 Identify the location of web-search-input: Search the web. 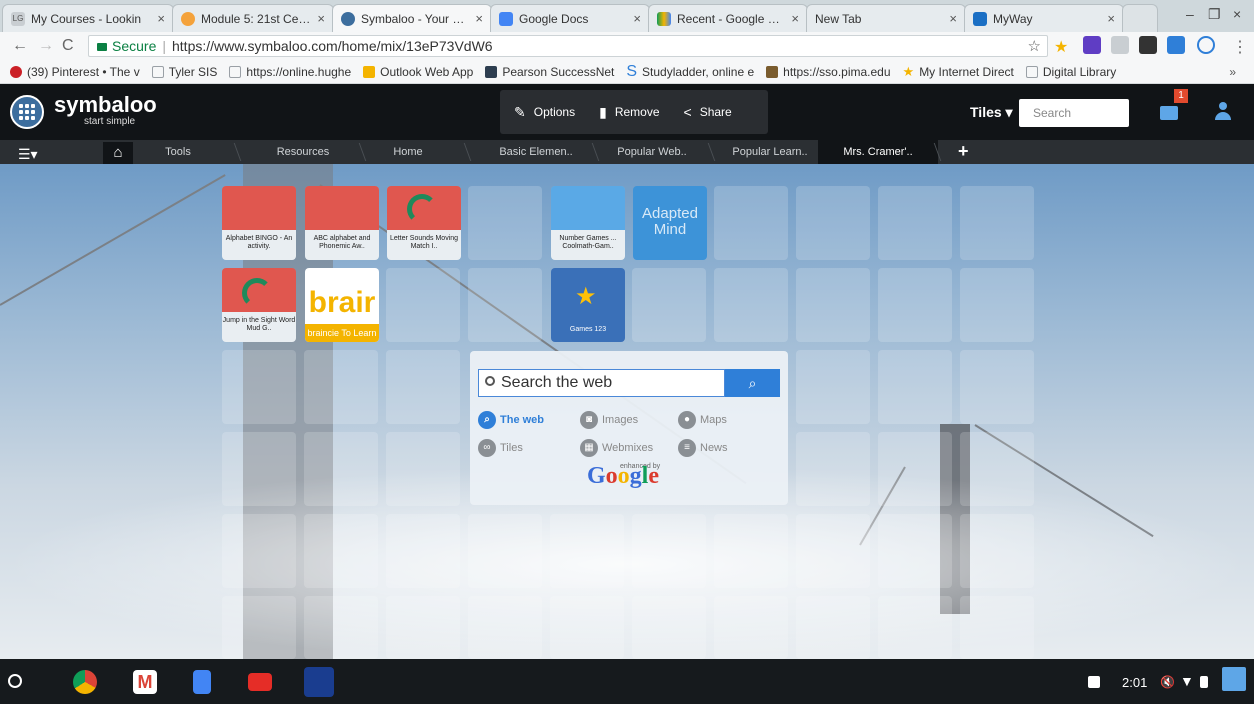
(601, 383).